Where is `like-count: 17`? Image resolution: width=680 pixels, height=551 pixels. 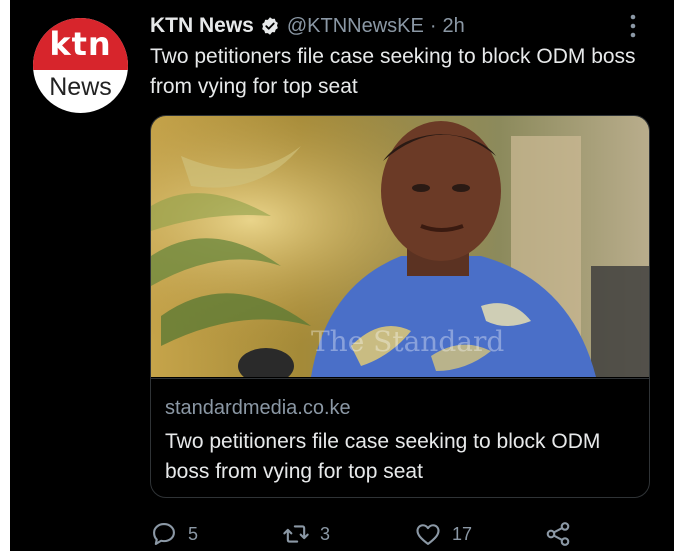
like-count: 17 is located at coordinates (462, 533).